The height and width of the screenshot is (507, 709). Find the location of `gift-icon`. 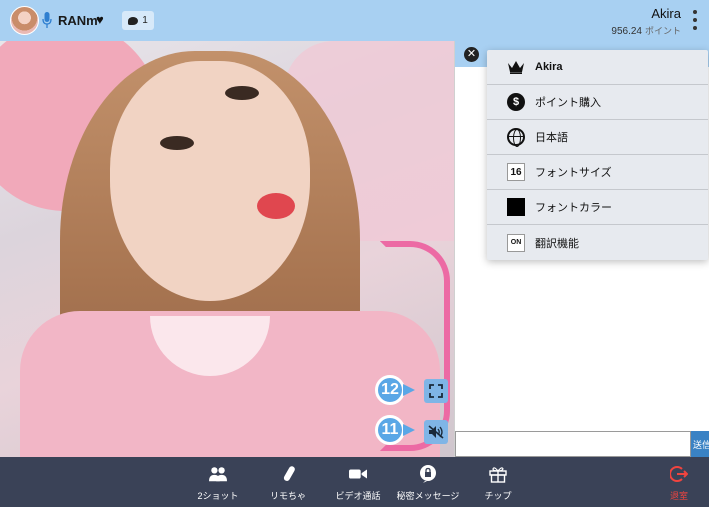

gift-icon is located at coordinates (498, 474).